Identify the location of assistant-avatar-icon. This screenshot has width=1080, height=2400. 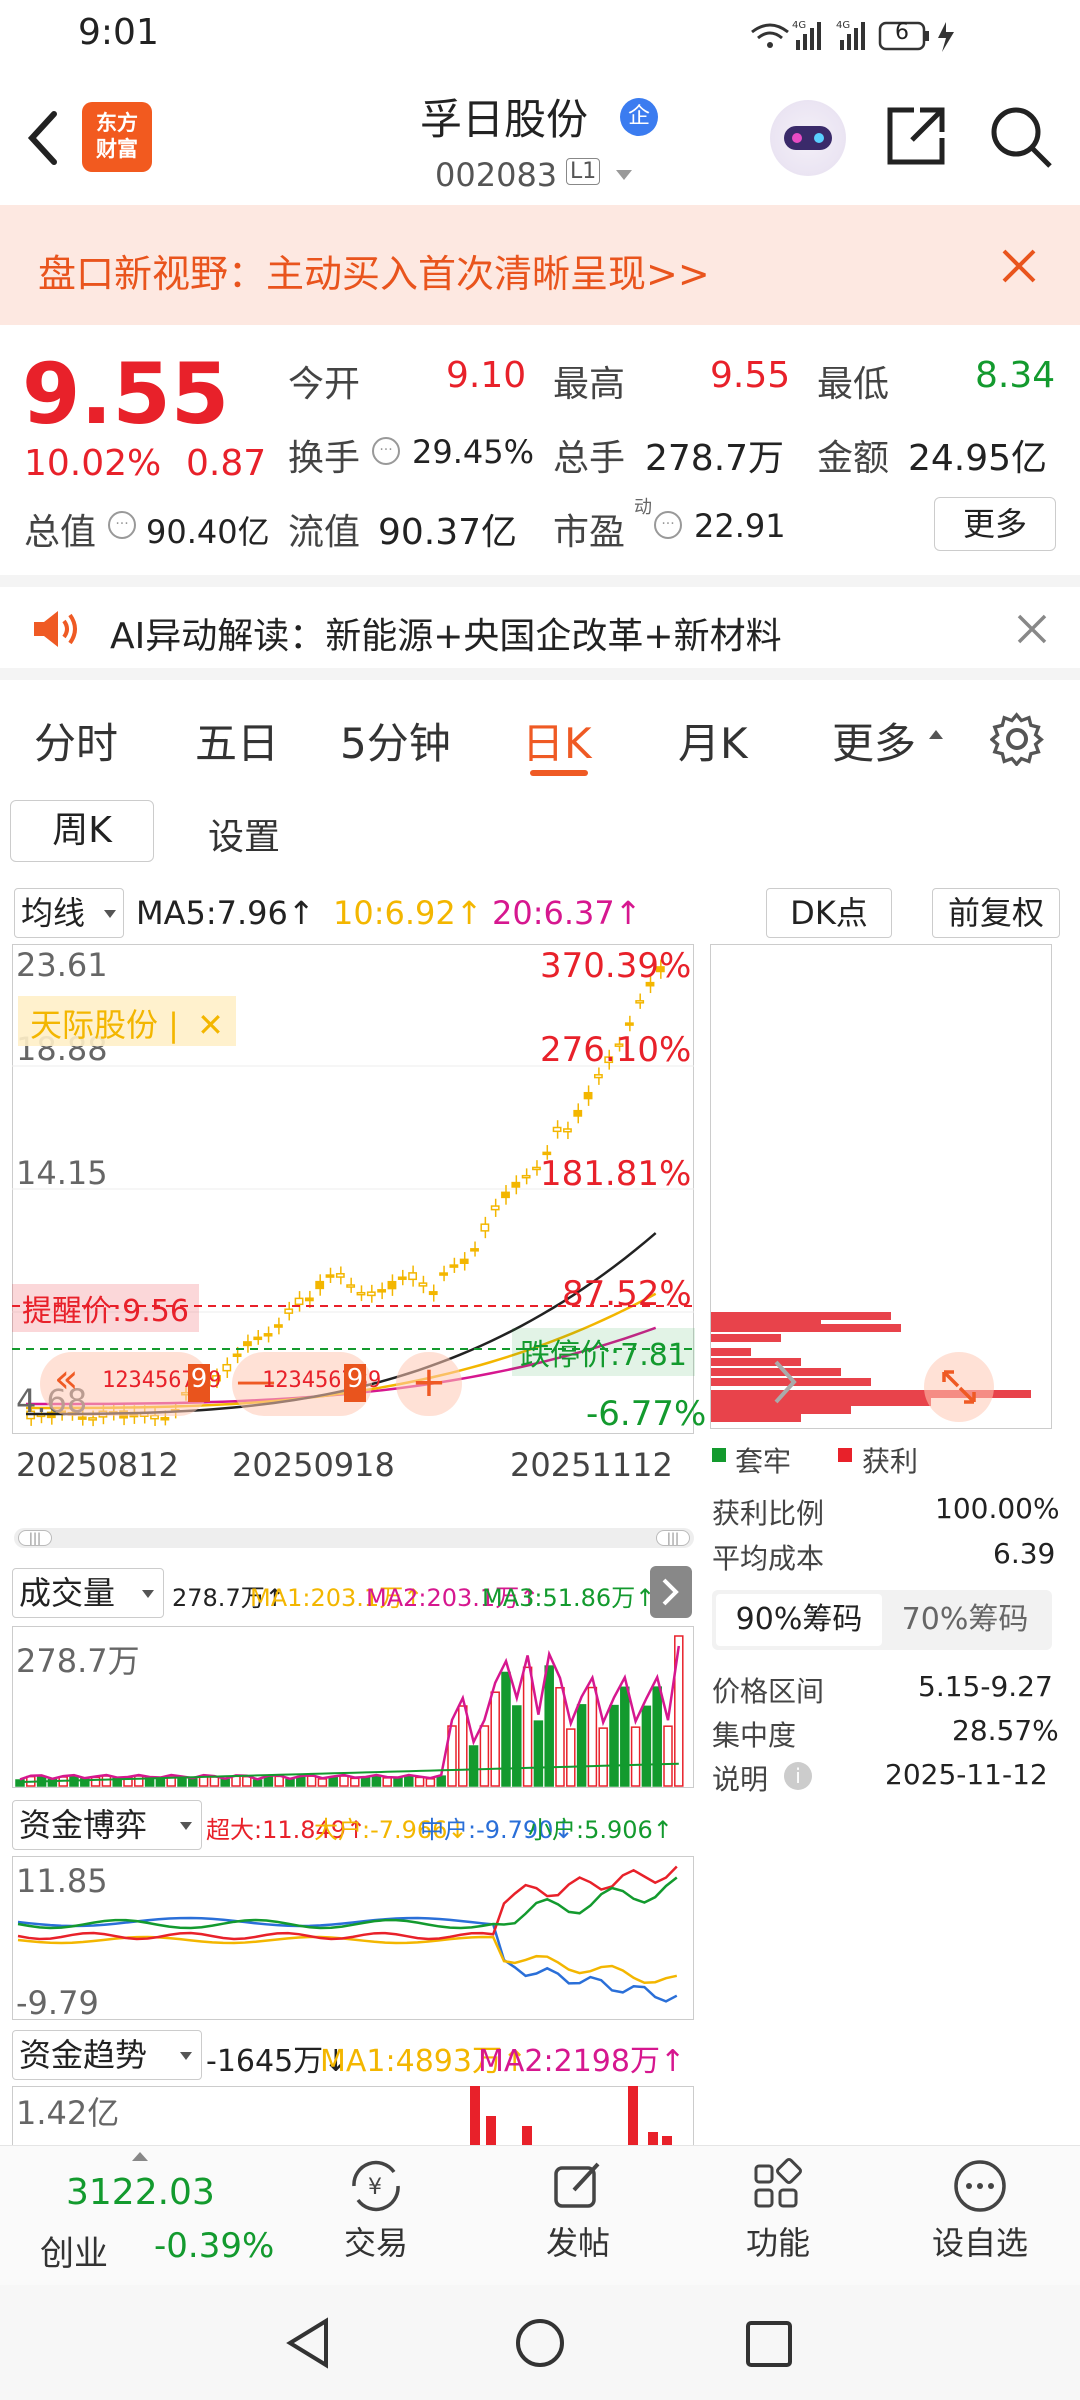
(808, 138).